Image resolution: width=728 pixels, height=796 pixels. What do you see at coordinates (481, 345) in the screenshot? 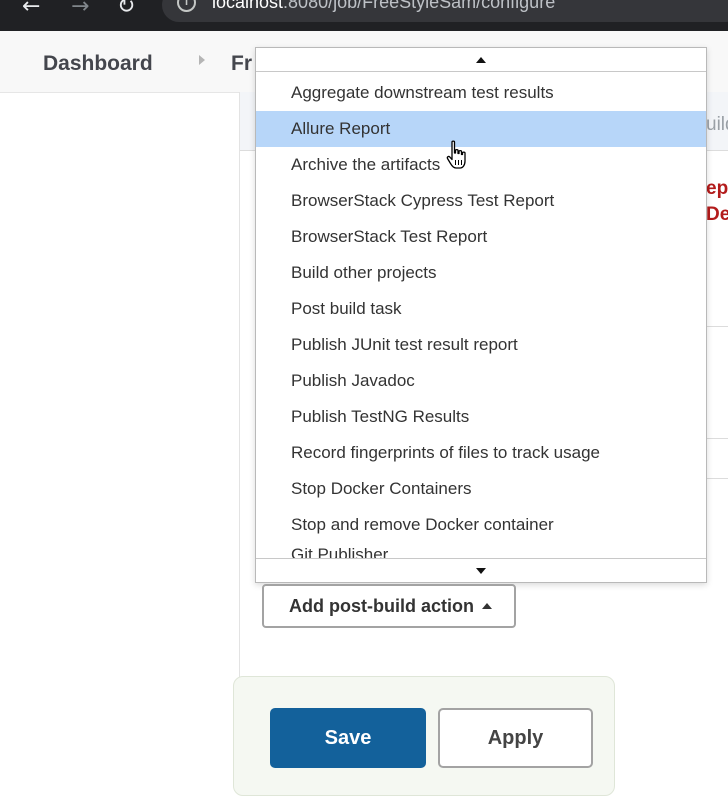
I see `menu-item: Publish JUnit test result report` at bounding box center [481, 345].